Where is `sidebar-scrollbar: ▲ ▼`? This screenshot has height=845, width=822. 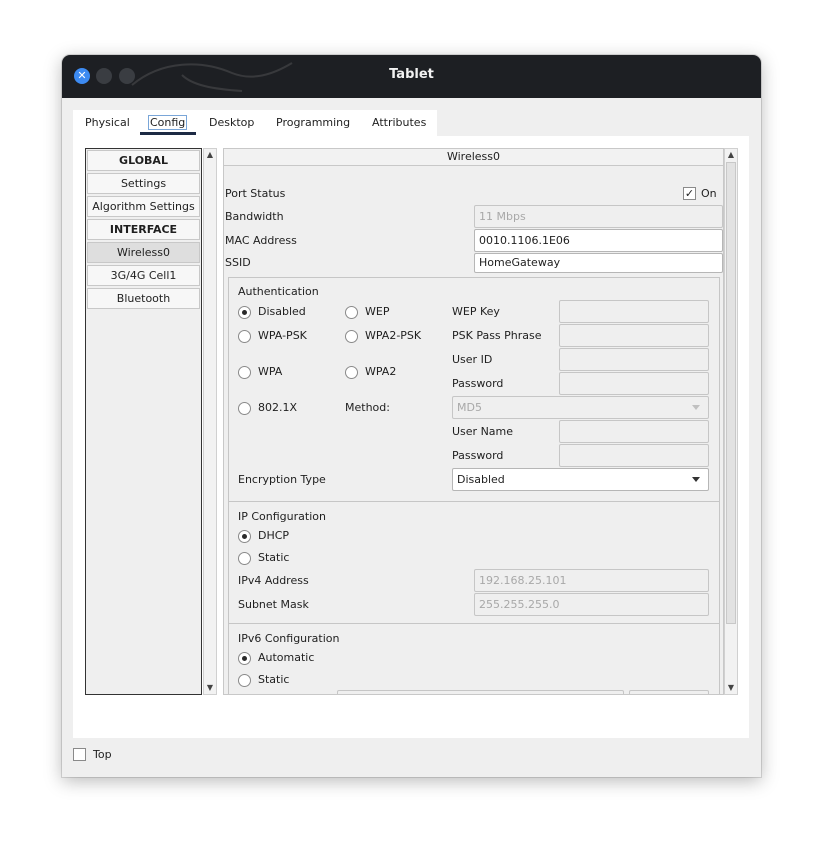 sidebar-scrollbar: ▲ ▼ is located at coordinates (210, 421).